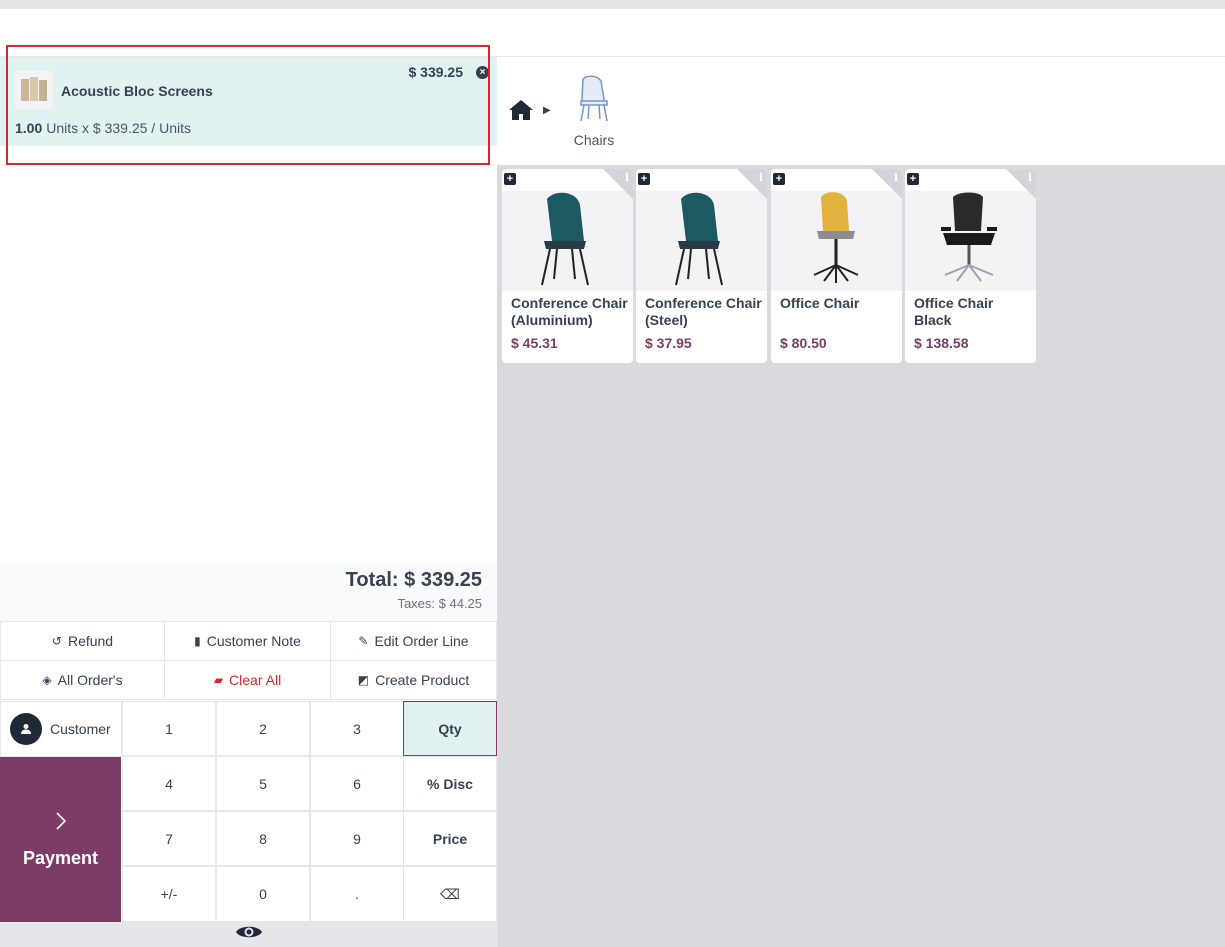 The width and height of the screenshot is (1225, 947). Describe the element at coordinates (118, 128) in the screenshot. I see `order-line-unit-detail: Units x $ 339.25 / Units` at that location.